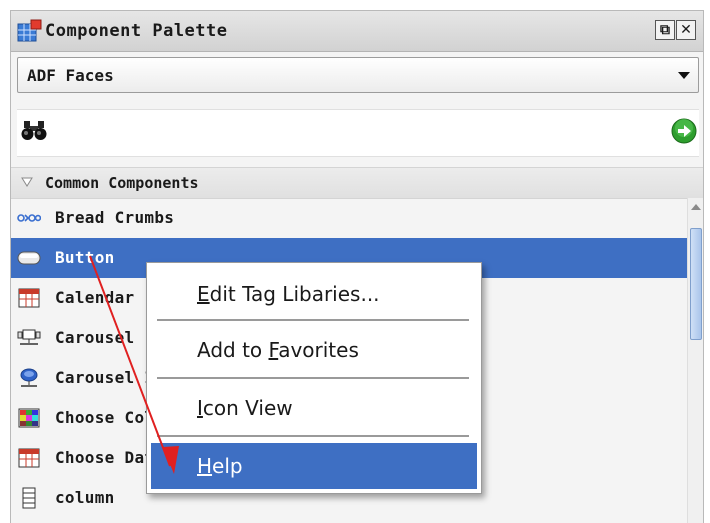  What do you see at coordinates (29, 258) in the screenshot?
I see `button-icon` at bounding box center [29, 258].